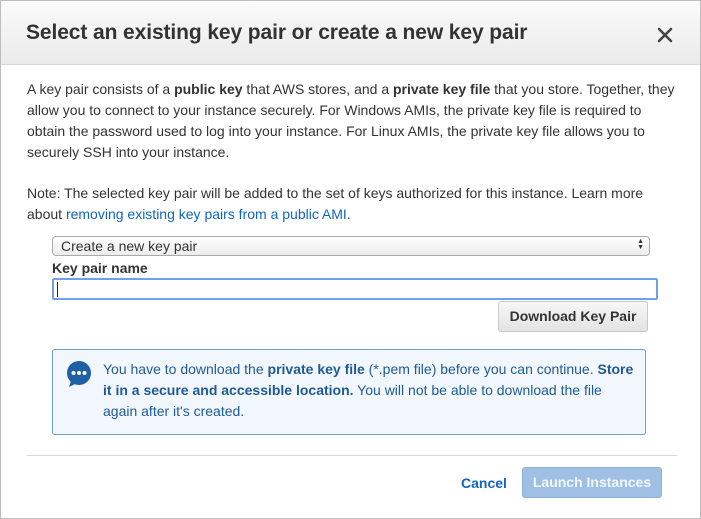 The height and width of the screenshot is (519, 701). What do you see at coordinates (317, 89) in the screenshot?
I see `description-text: that AWS stores, and a` at bounding box center [317, 89].